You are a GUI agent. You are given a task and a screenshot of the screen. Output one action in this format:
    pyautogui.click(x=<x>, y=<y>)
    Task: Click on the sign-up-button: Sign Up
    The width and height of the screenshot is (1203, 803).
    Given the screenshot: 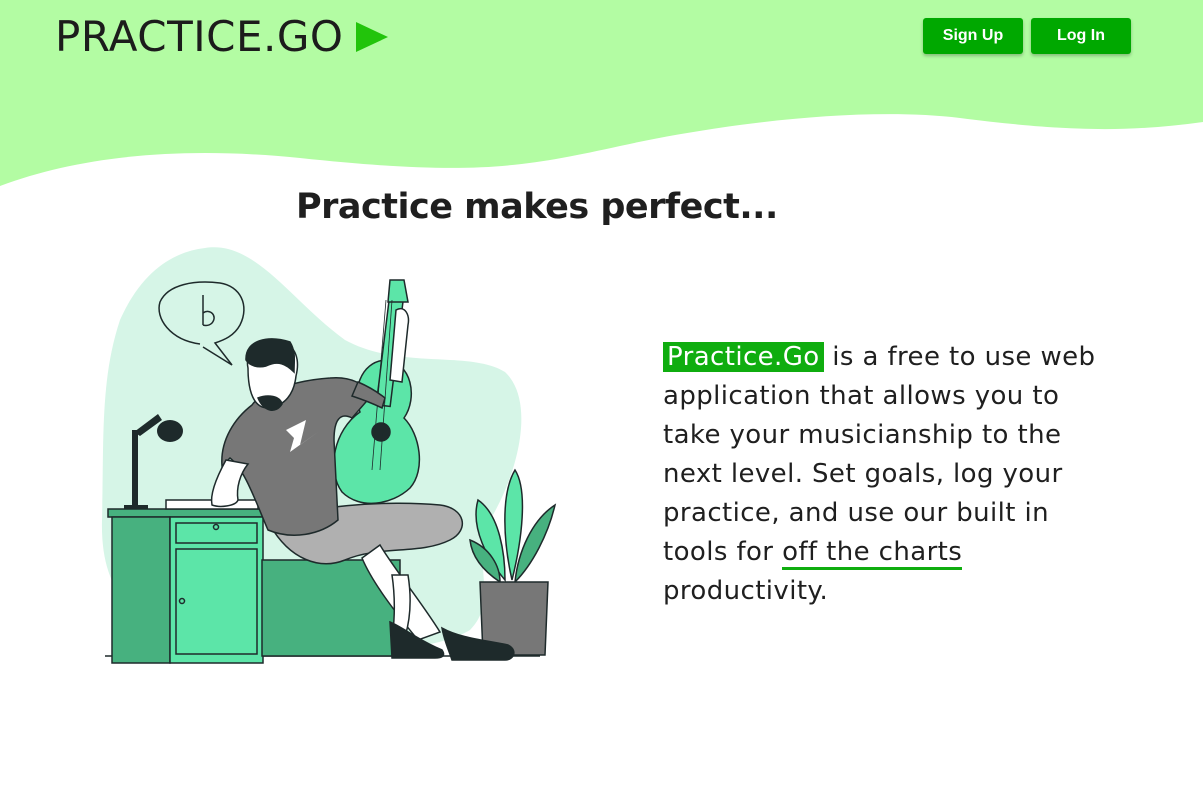 What is the action you would take?
    pyautogui.click(x=973, y=36)
    